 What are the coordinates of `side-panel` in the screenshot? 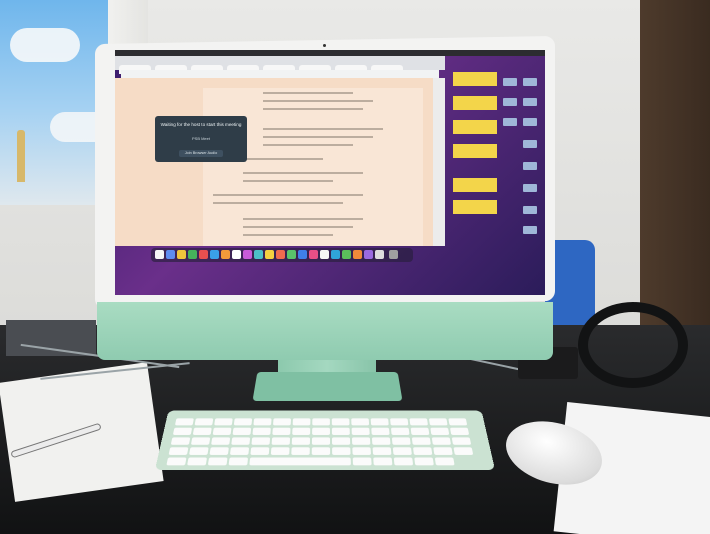 It's located at (51, 338).